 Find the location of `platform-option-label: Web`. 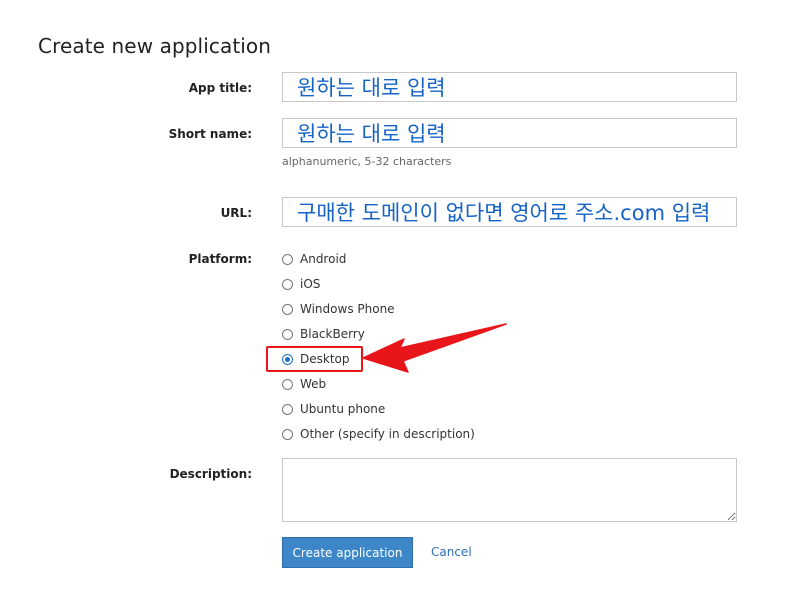

platform-option-label: Web is located at coordinates (313, 384).